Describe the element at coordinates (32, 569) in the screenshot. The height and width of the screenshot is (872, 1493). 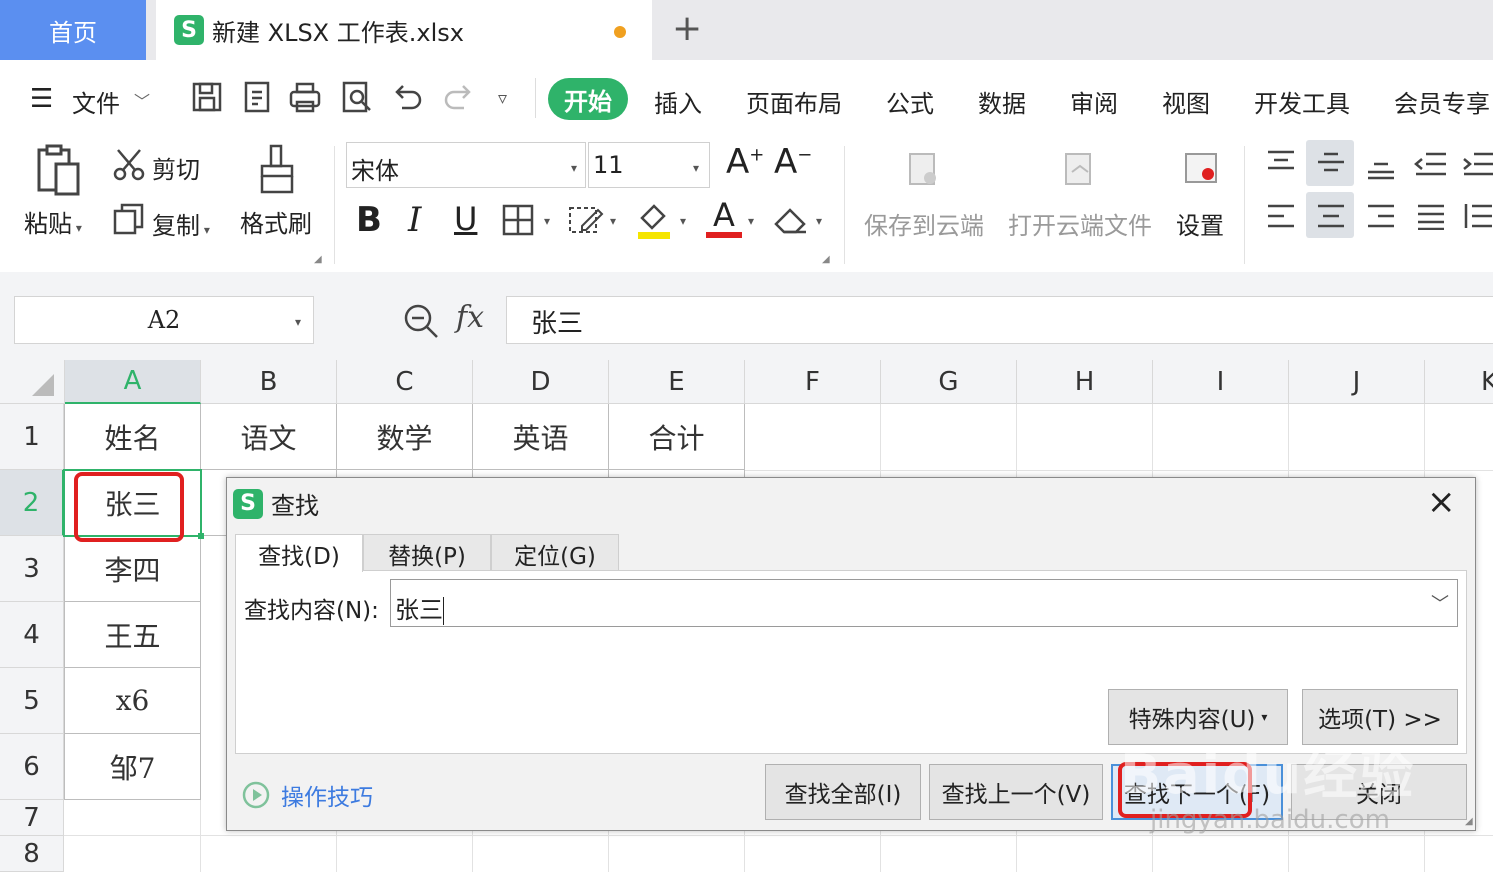
I see `row-header-3: 3` at that location.